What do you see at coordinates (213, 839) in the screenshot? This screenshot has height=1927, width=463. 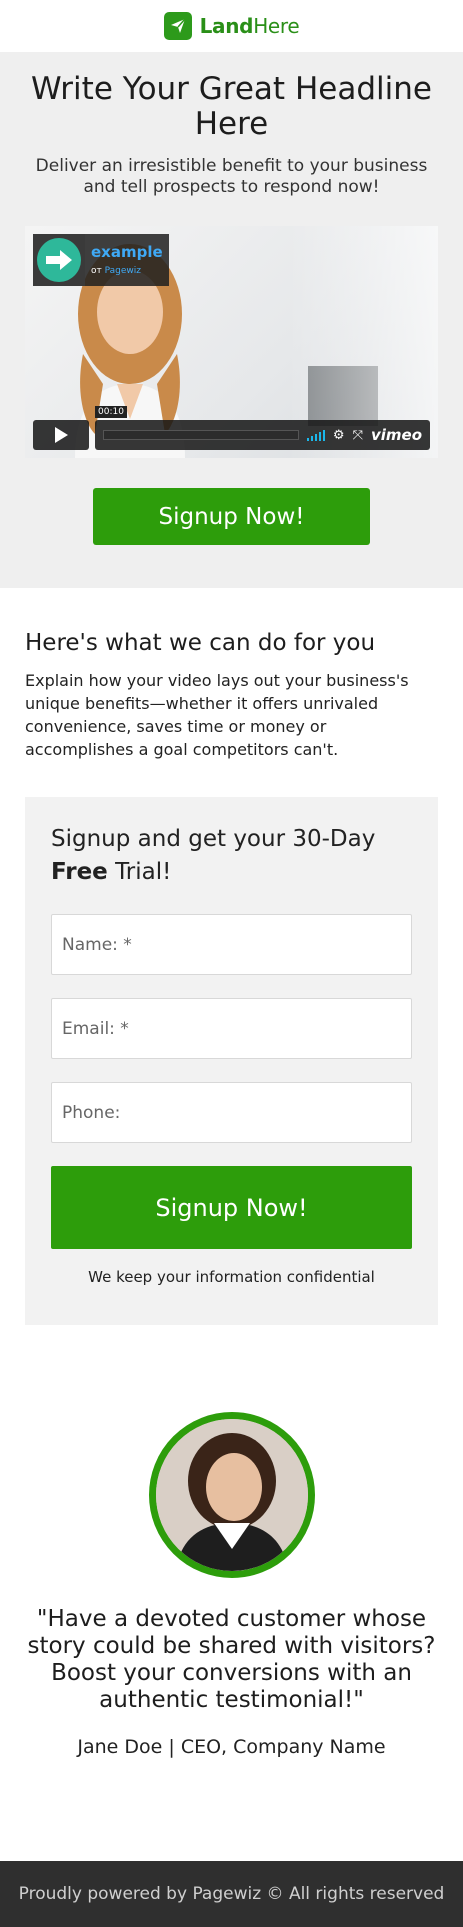 I see `form-title-start: Signup and get your 30-Day` at bounding box center [213, 839].